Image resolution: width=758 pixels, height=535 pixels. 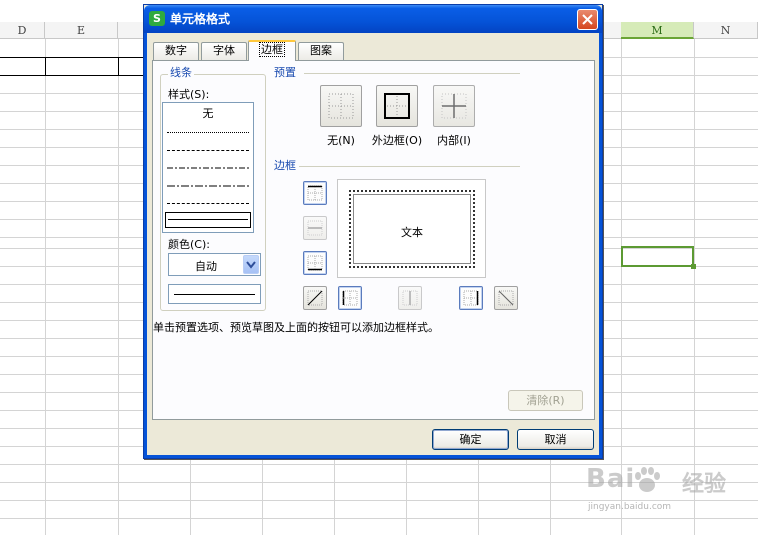 I want to click on border-inside-vertical-button, so click(x=410, y=298).